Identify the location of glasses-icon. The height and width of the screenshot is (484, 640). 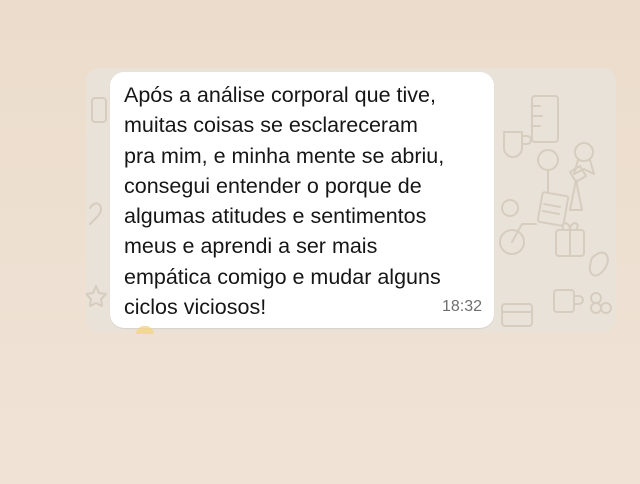
(510, 208).